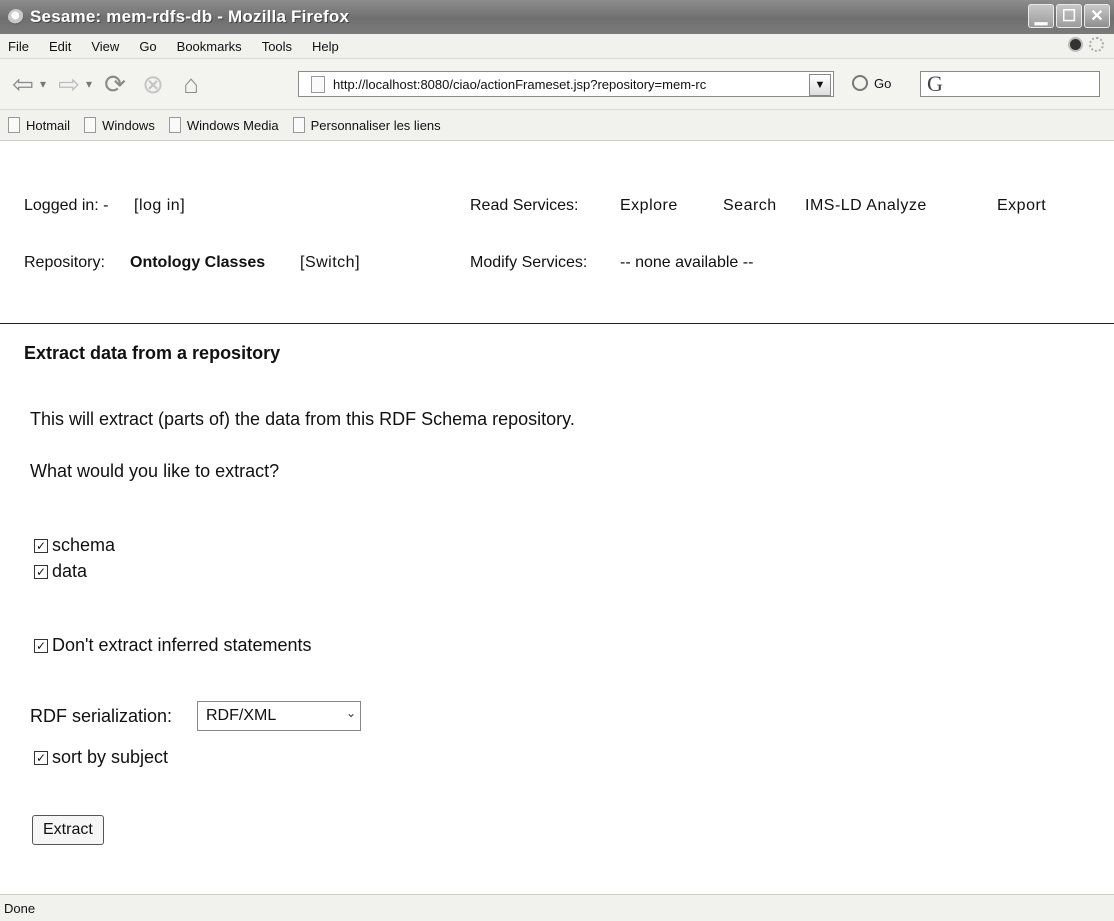 This screenshot has height=921, width=1114. Describe the element at coordinates (89, 84) in the screenshot. I see `forward-dropdown-icon: ▾` at that location.